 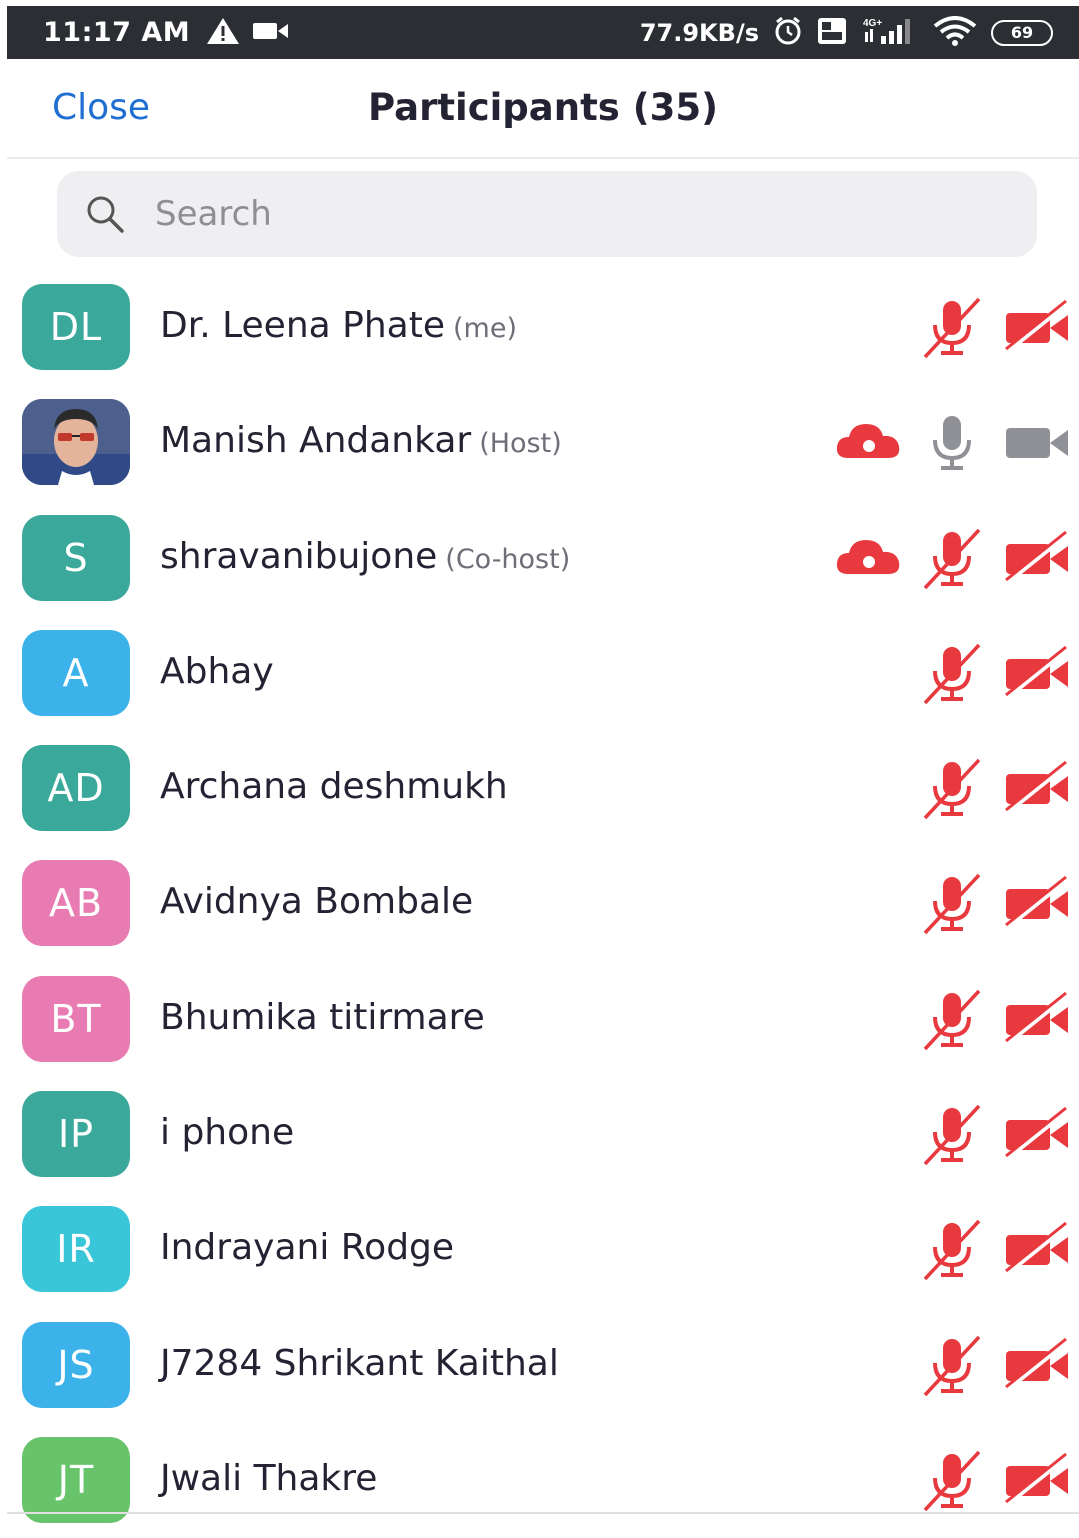 I want to click on participant-name-line: Dr. Leena Phate (me), so click(x=338, y=325).